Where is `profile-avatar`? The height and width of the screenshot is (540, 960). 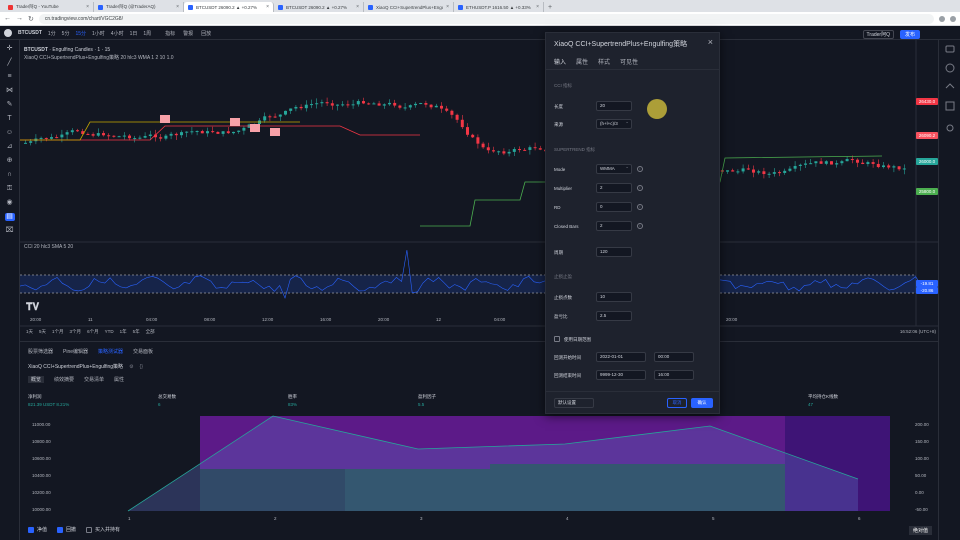 profile-avatar is located at coordinates (953, 18).